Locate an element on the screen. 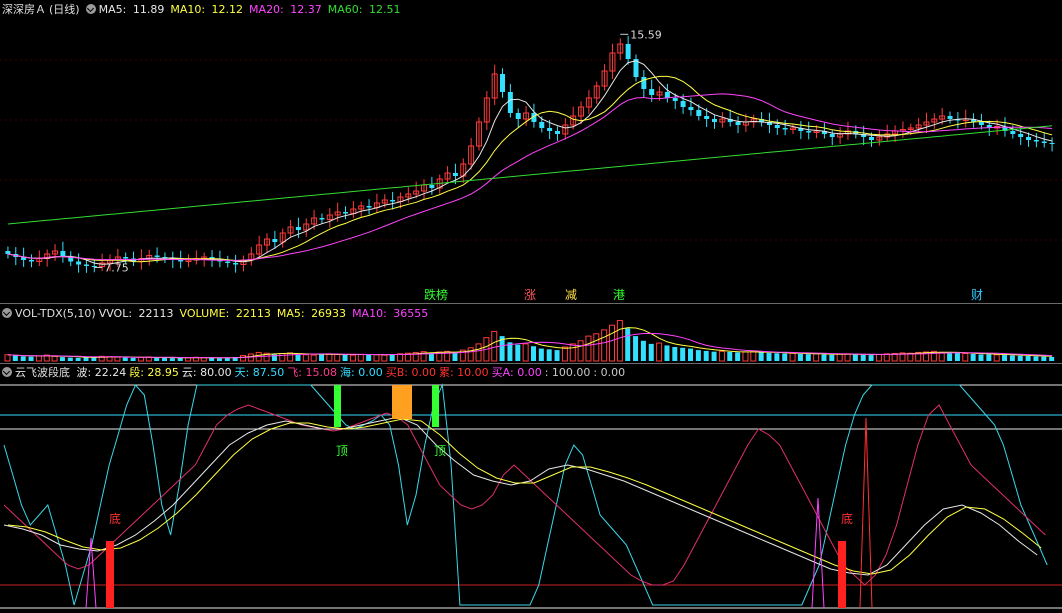 This screenshot has height=613, width=1062. indicator-item: 海: 0.00 is located at coordinates (361, 372).